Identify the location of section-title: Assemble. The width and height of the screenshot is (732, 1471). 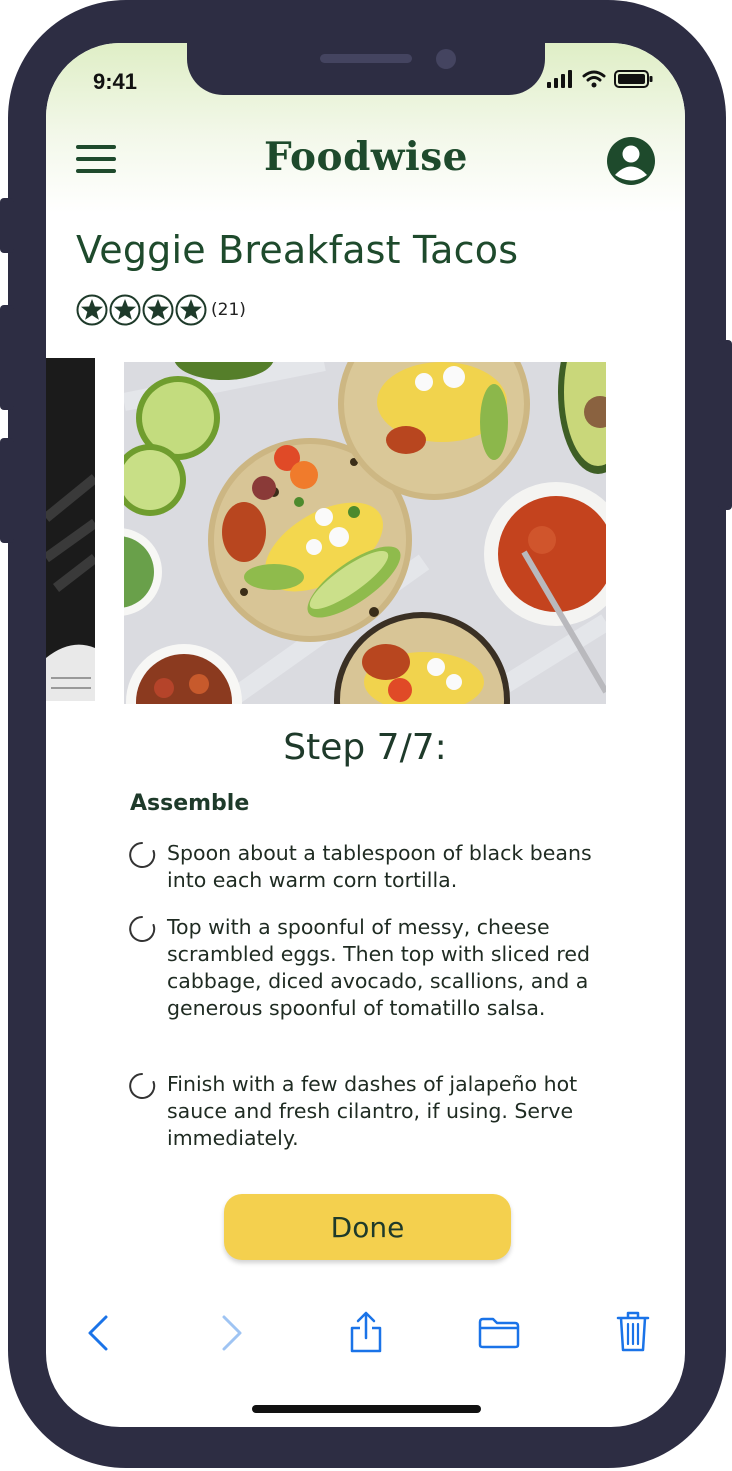
(190, 803).